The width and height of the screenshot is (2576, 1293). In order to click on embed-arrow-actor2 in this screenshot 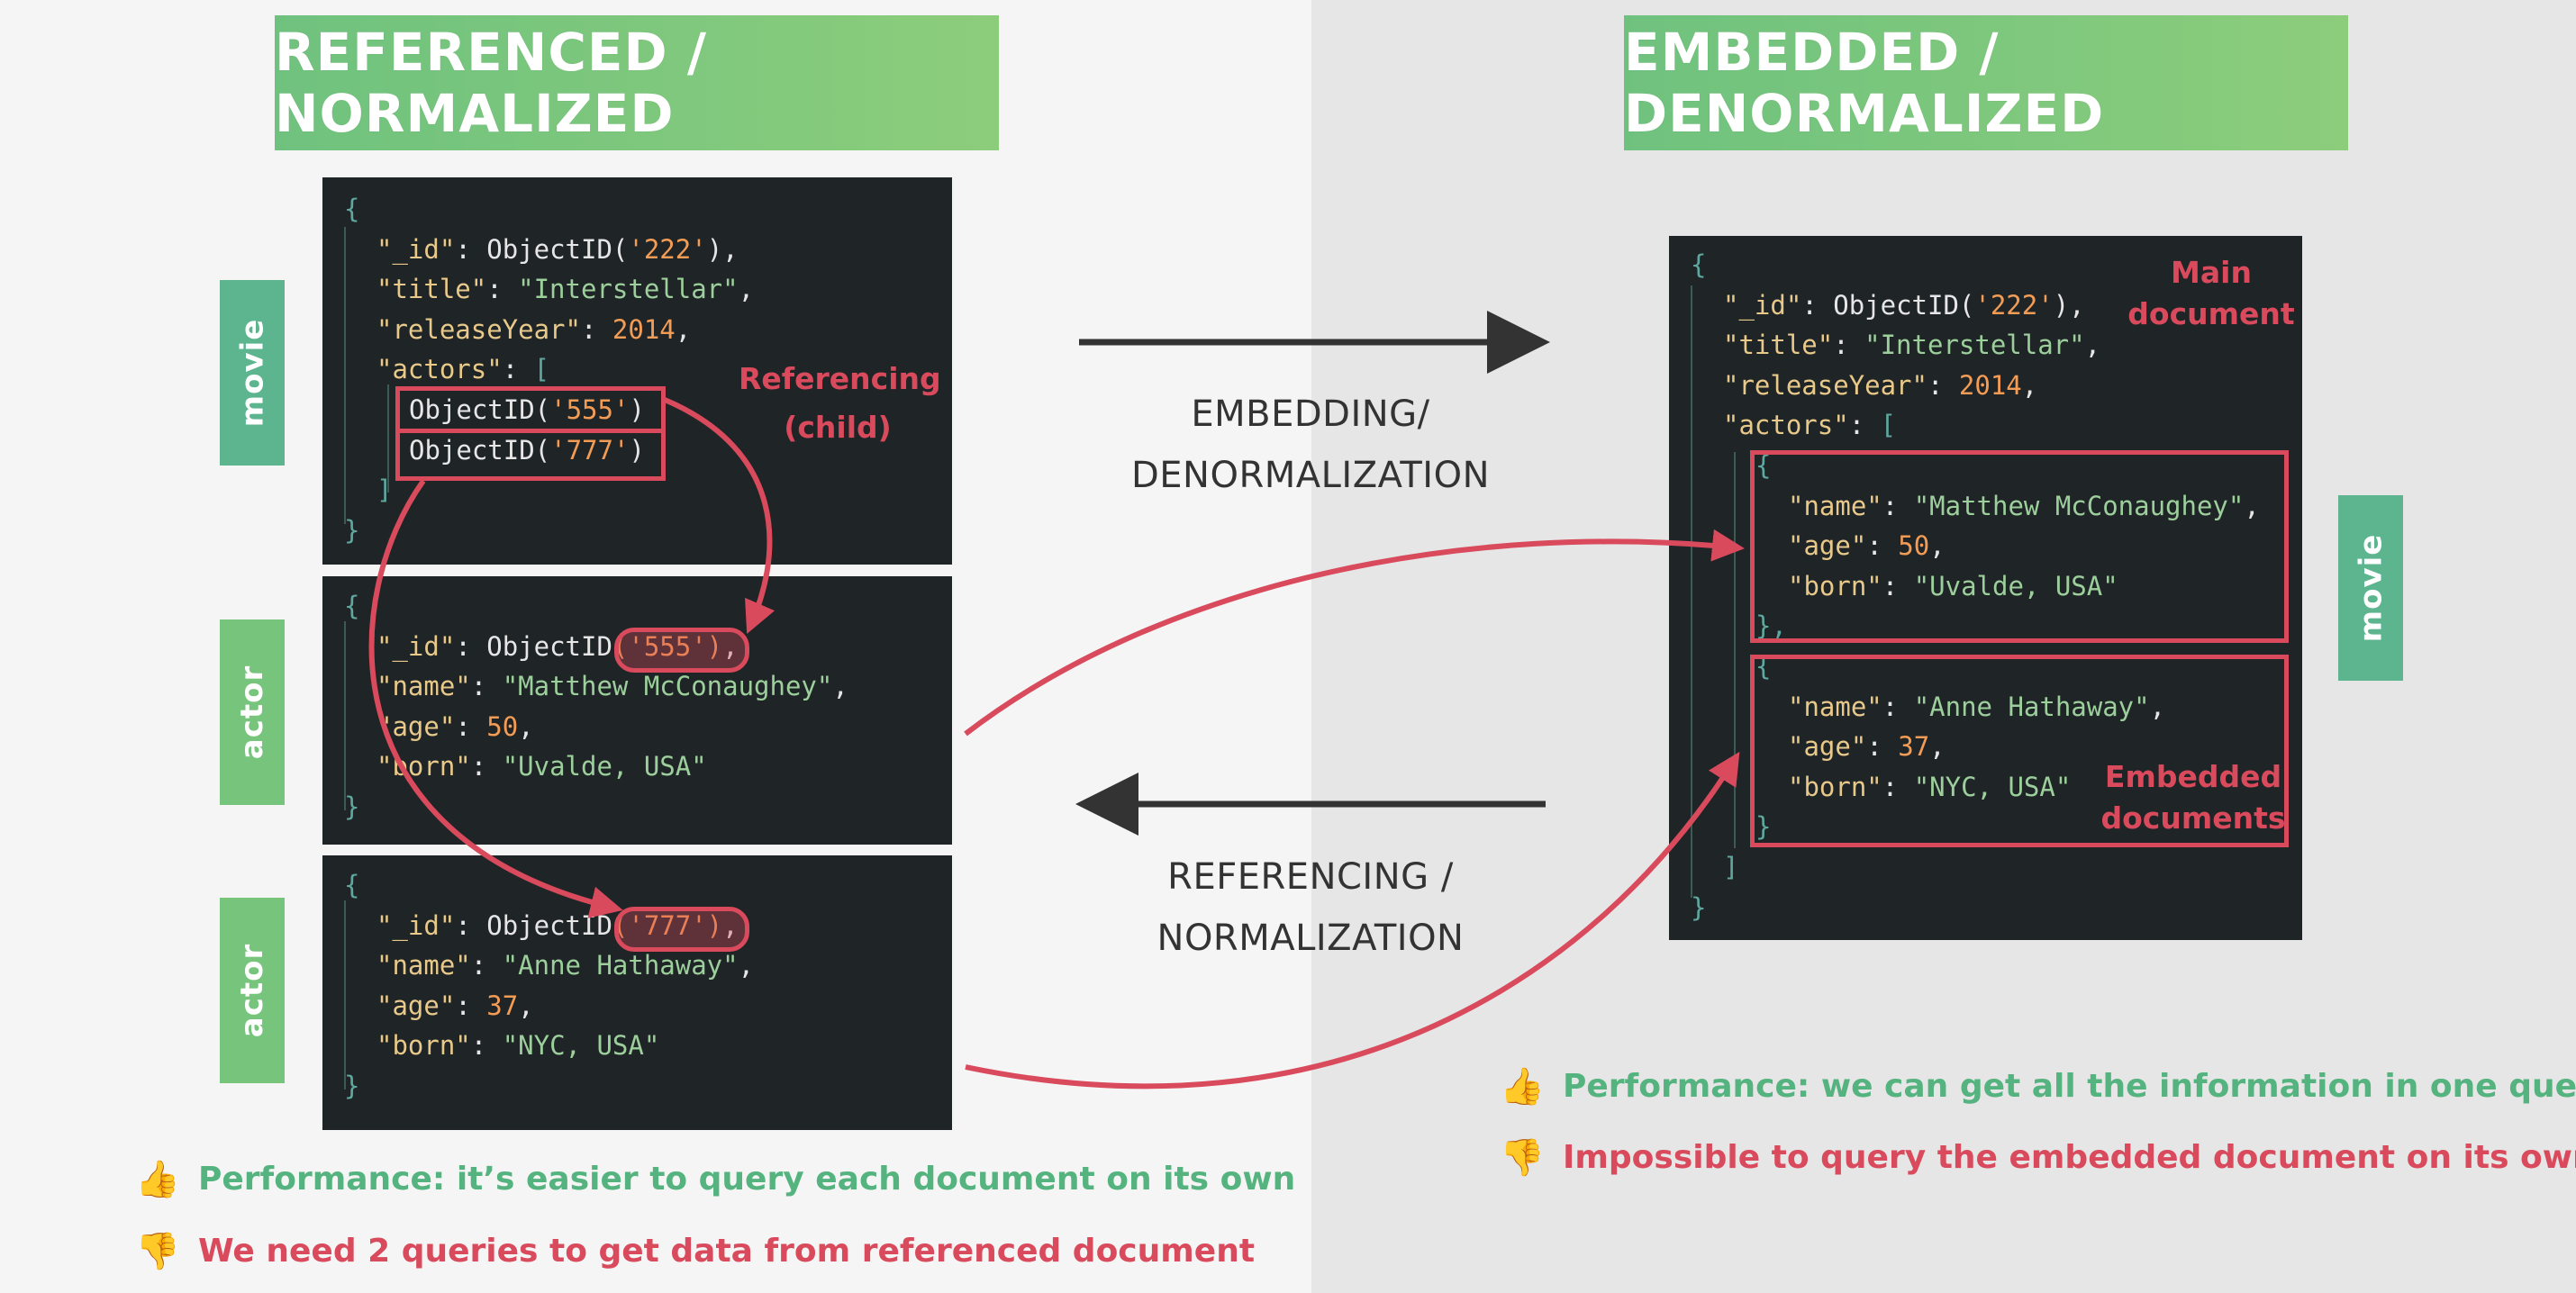, I will do `click(1352, 920)`.